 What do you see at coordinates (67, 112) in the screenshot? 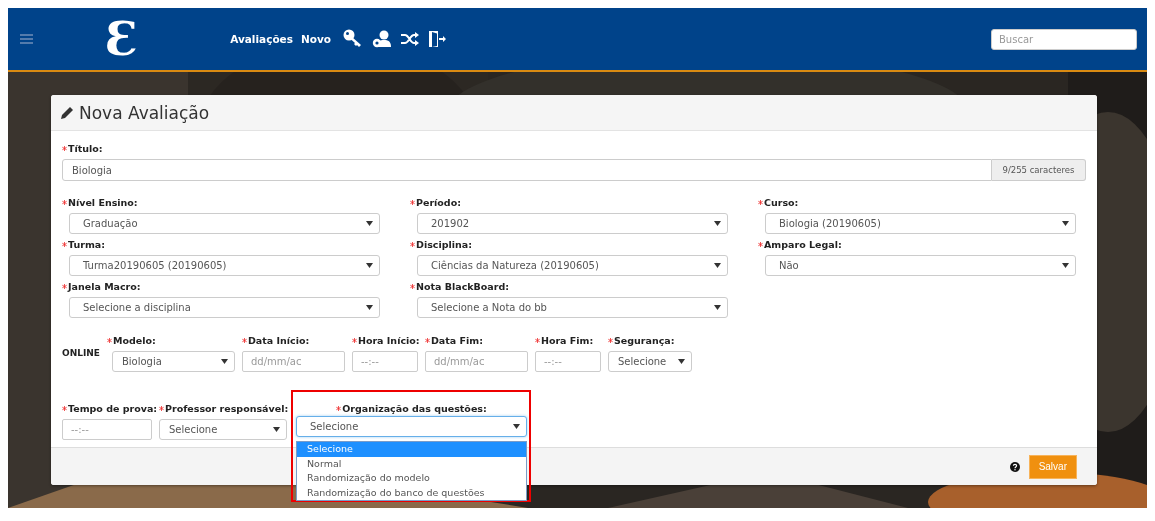
I see `pencil-icon` at bounding box center [67, 112].